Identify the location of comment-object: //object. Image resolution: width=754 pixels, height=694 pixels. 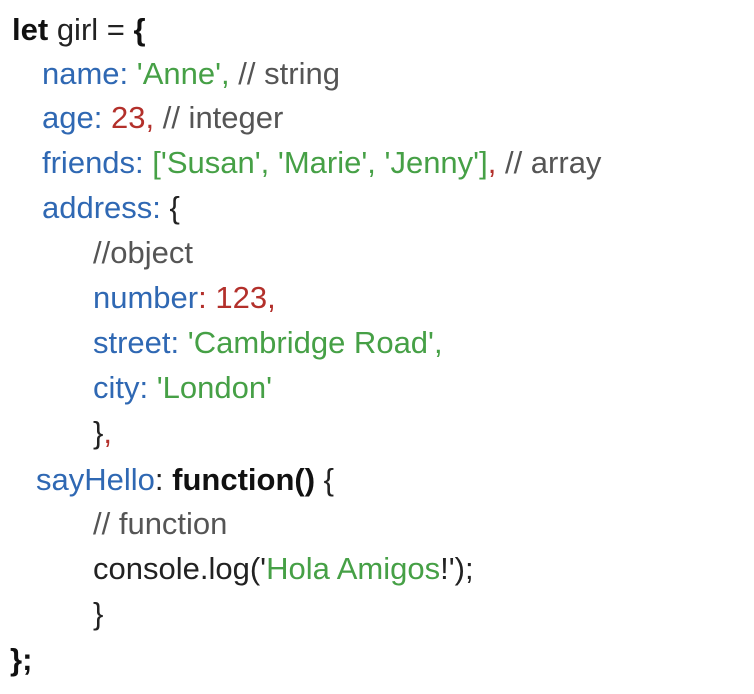
(143, 252).